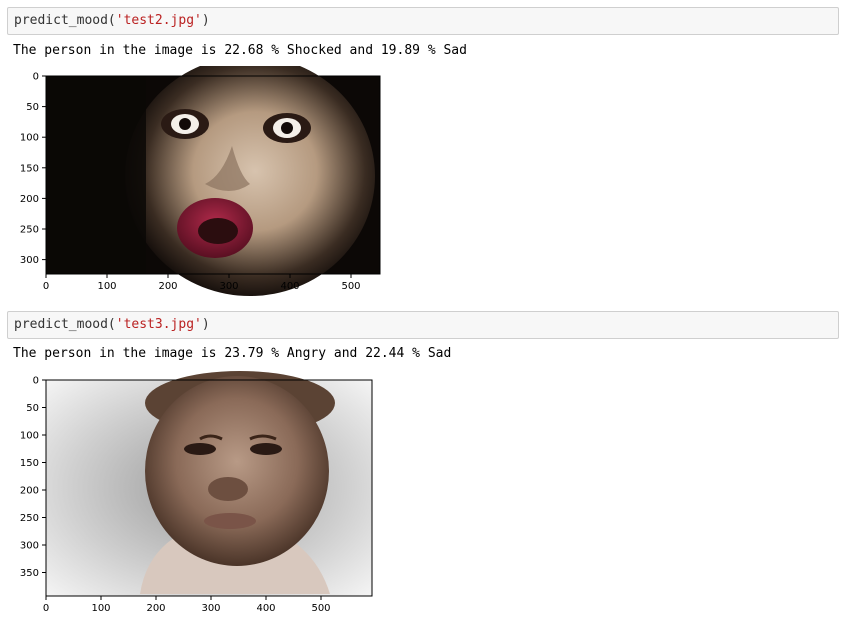 This screenshot has height=624, width=856. Describe the element at coordinates (423, 21) in the screenshot. I see `code-cell-1-input: predict_mood('test2.jpg')` at that location.